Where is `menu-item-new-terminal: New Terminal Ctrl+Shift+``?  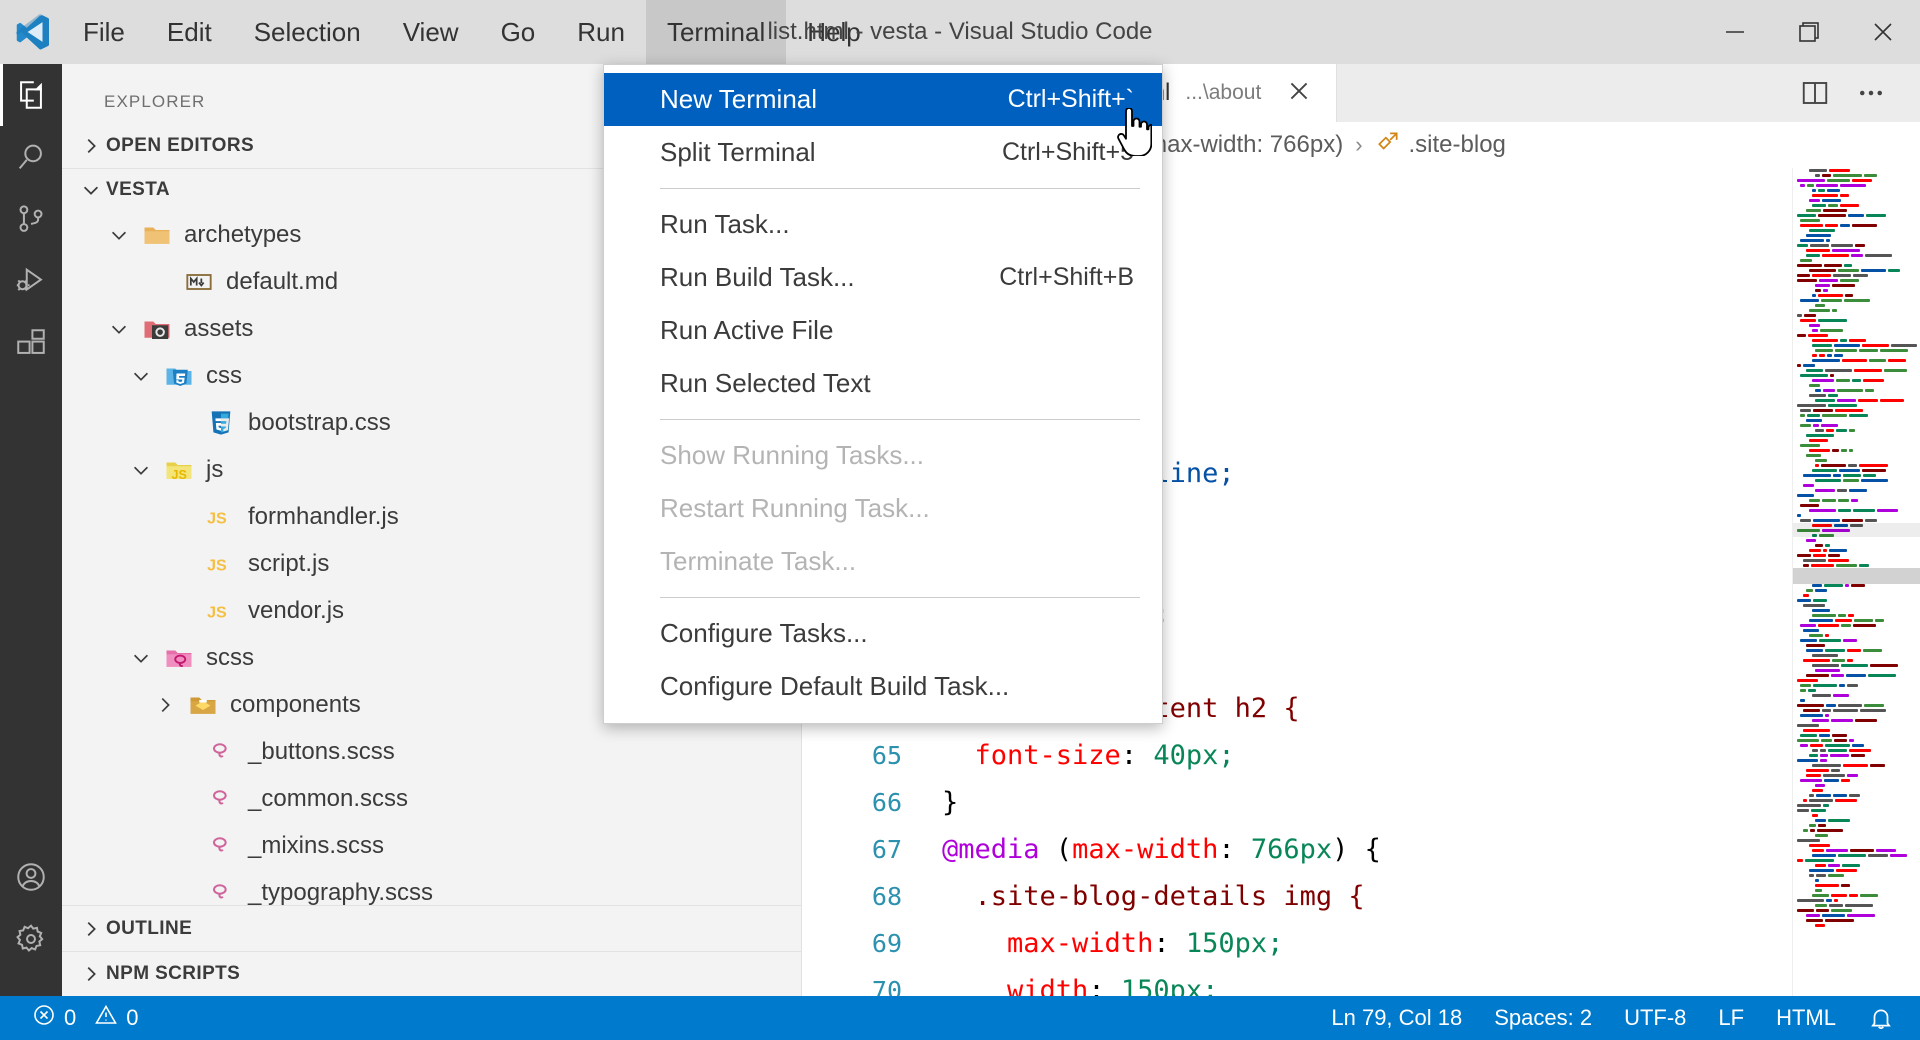
menu-item-new-terminal: New Terminal Ctrl+Shift+` is located at coordinates (883, 99).